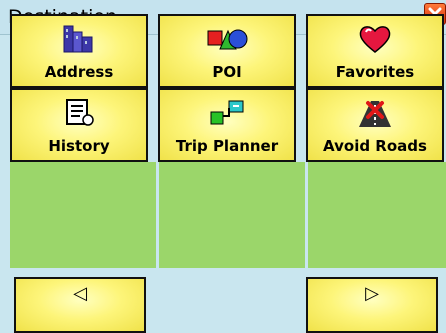 The image size is (446, 333). Describe the element at coordinates (80, 112) in the screenshot. I see `history-icon` at that location.